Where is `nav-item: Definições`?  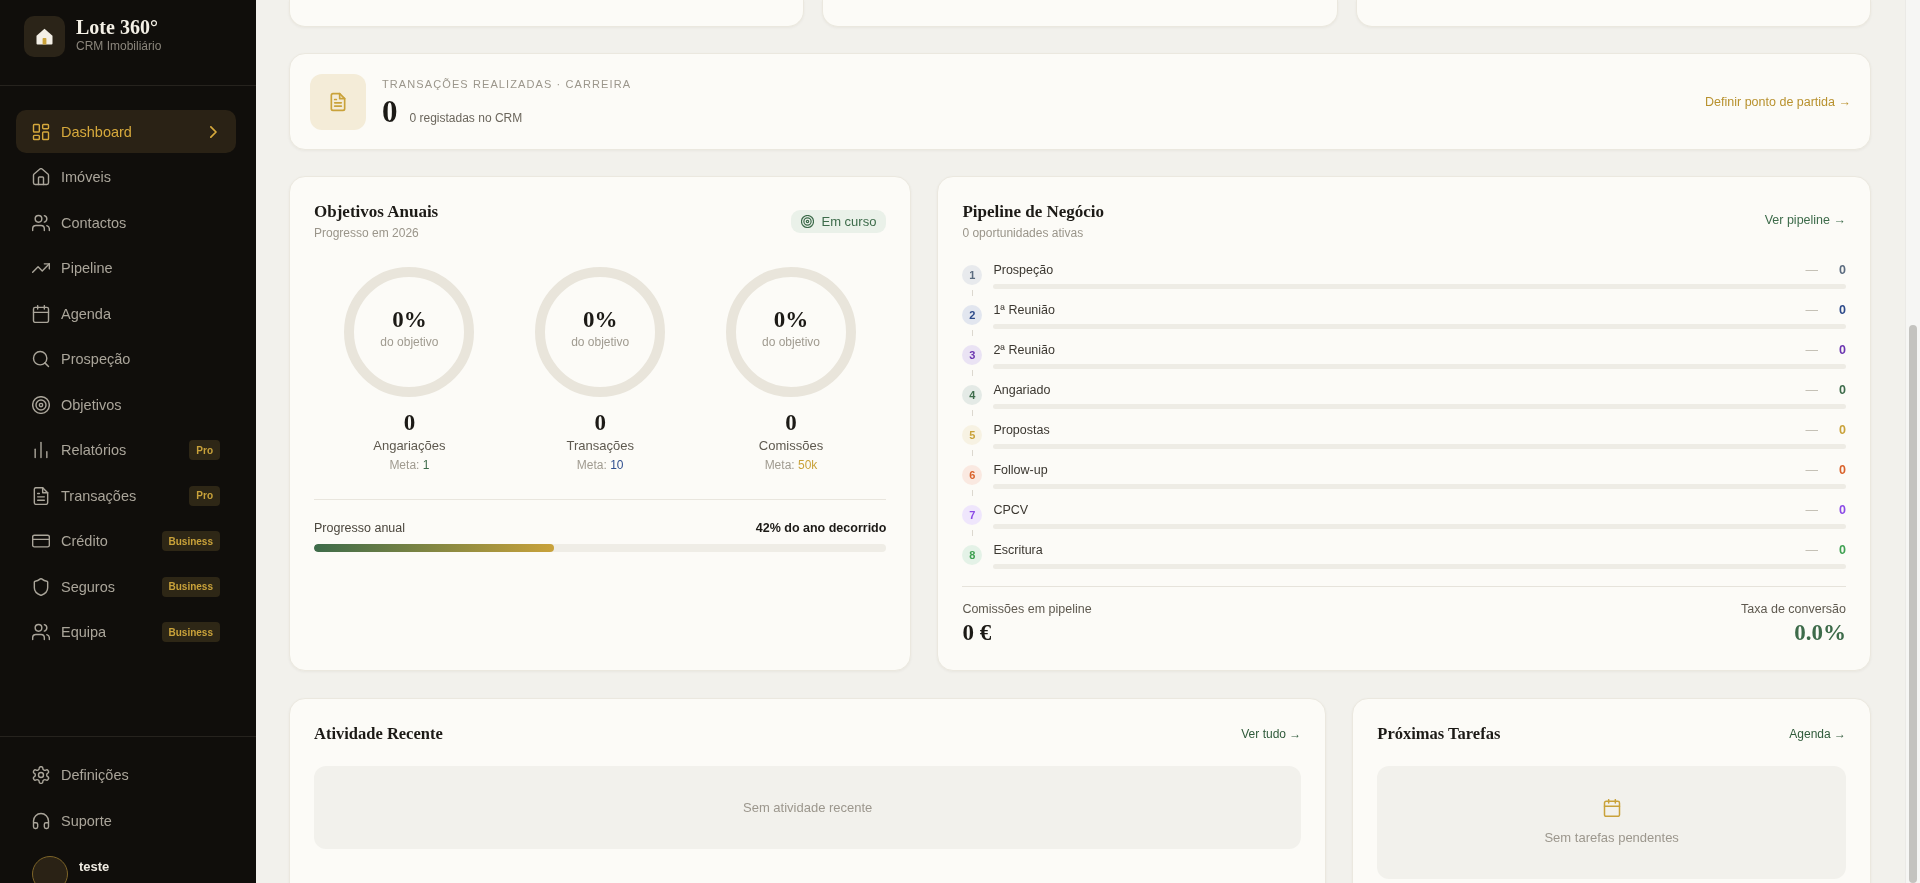
nav-item: Definições is located at coordinates (126, 774).